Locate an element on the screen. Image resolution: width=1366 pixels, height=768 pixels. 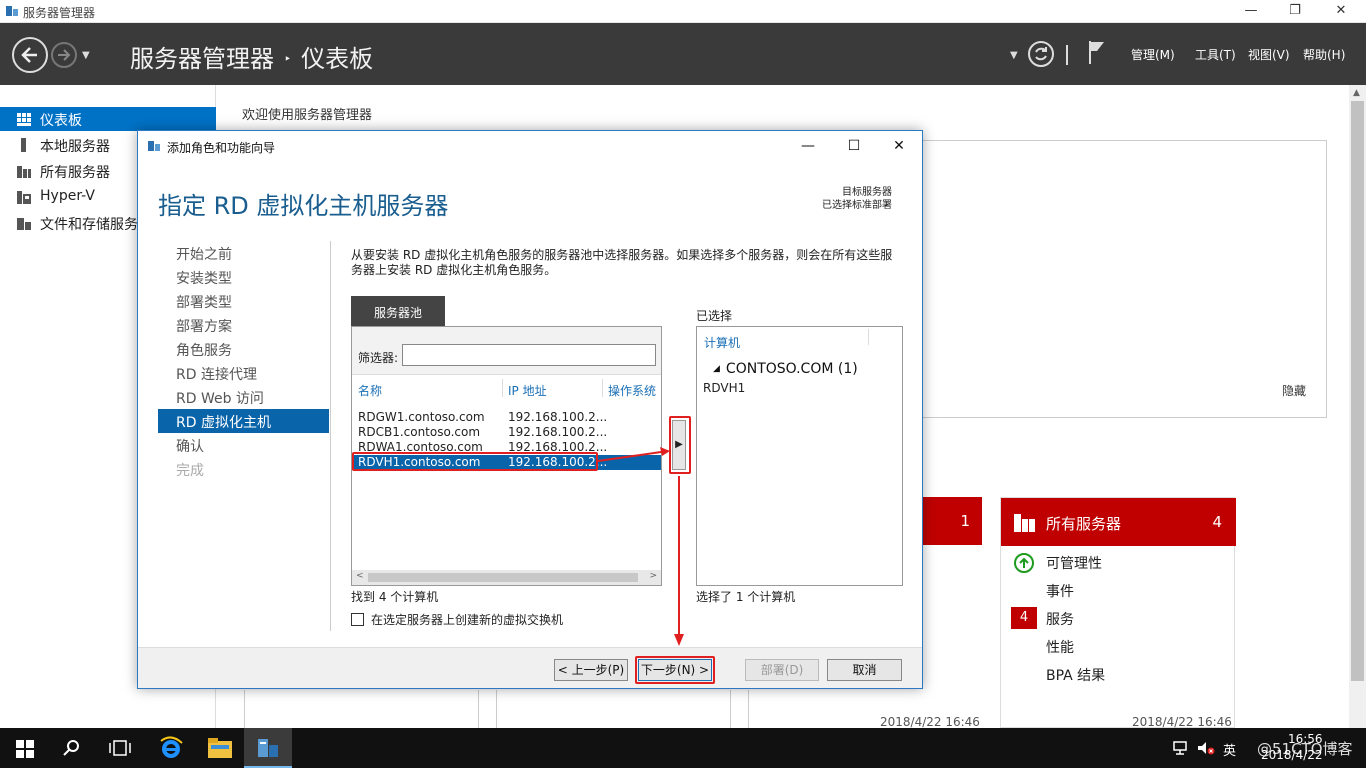
menu-view: 视图(V) is located at coordinates (1269, 54).